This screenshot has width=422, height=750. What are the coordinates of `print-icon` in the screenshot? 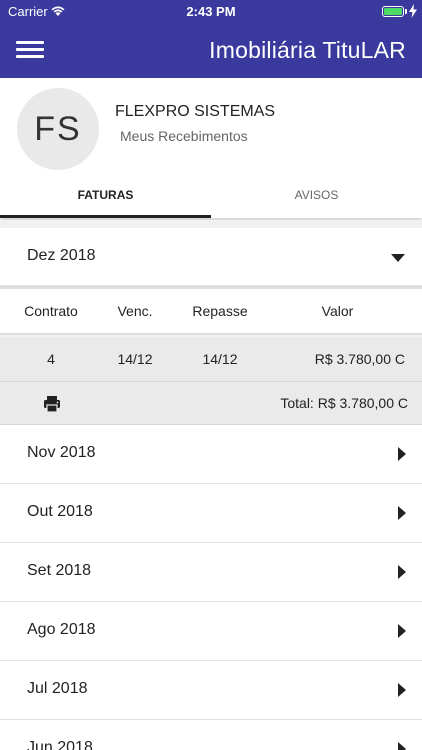 It's located at (52, 404).